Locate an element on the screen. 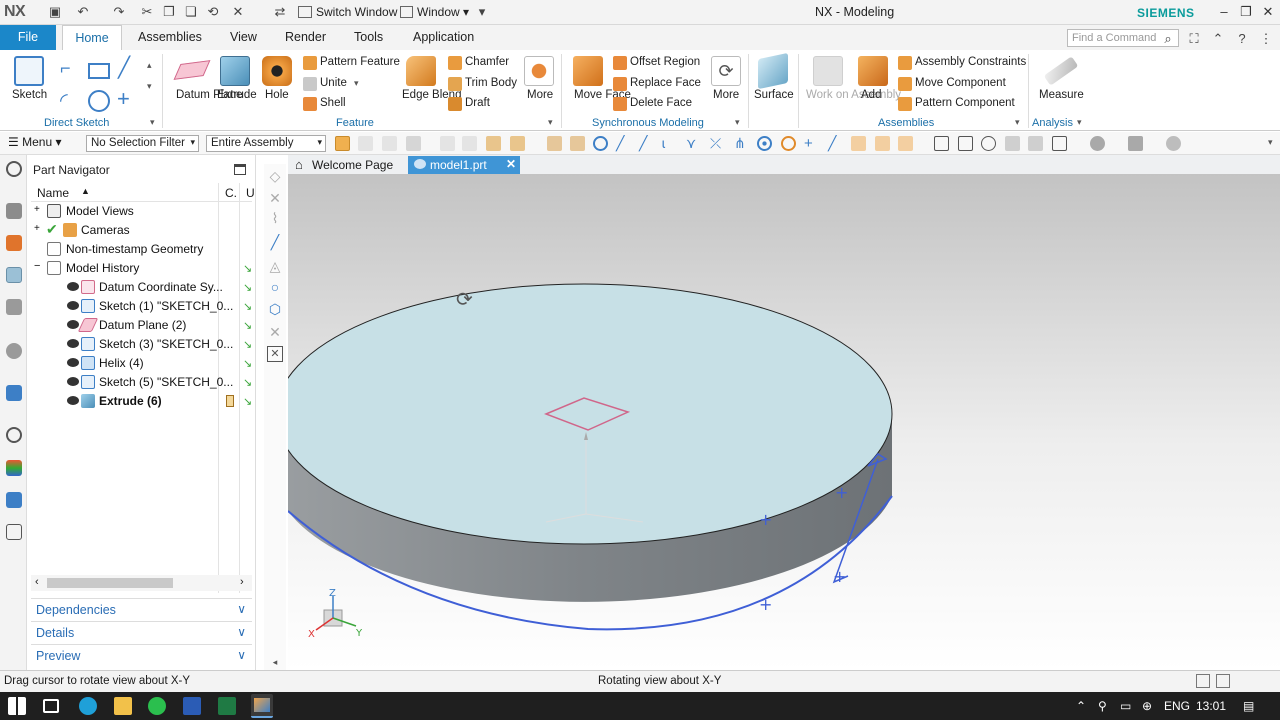  assemblies-dropdown-icon: ▾ is located at coordinates (1017, 122).